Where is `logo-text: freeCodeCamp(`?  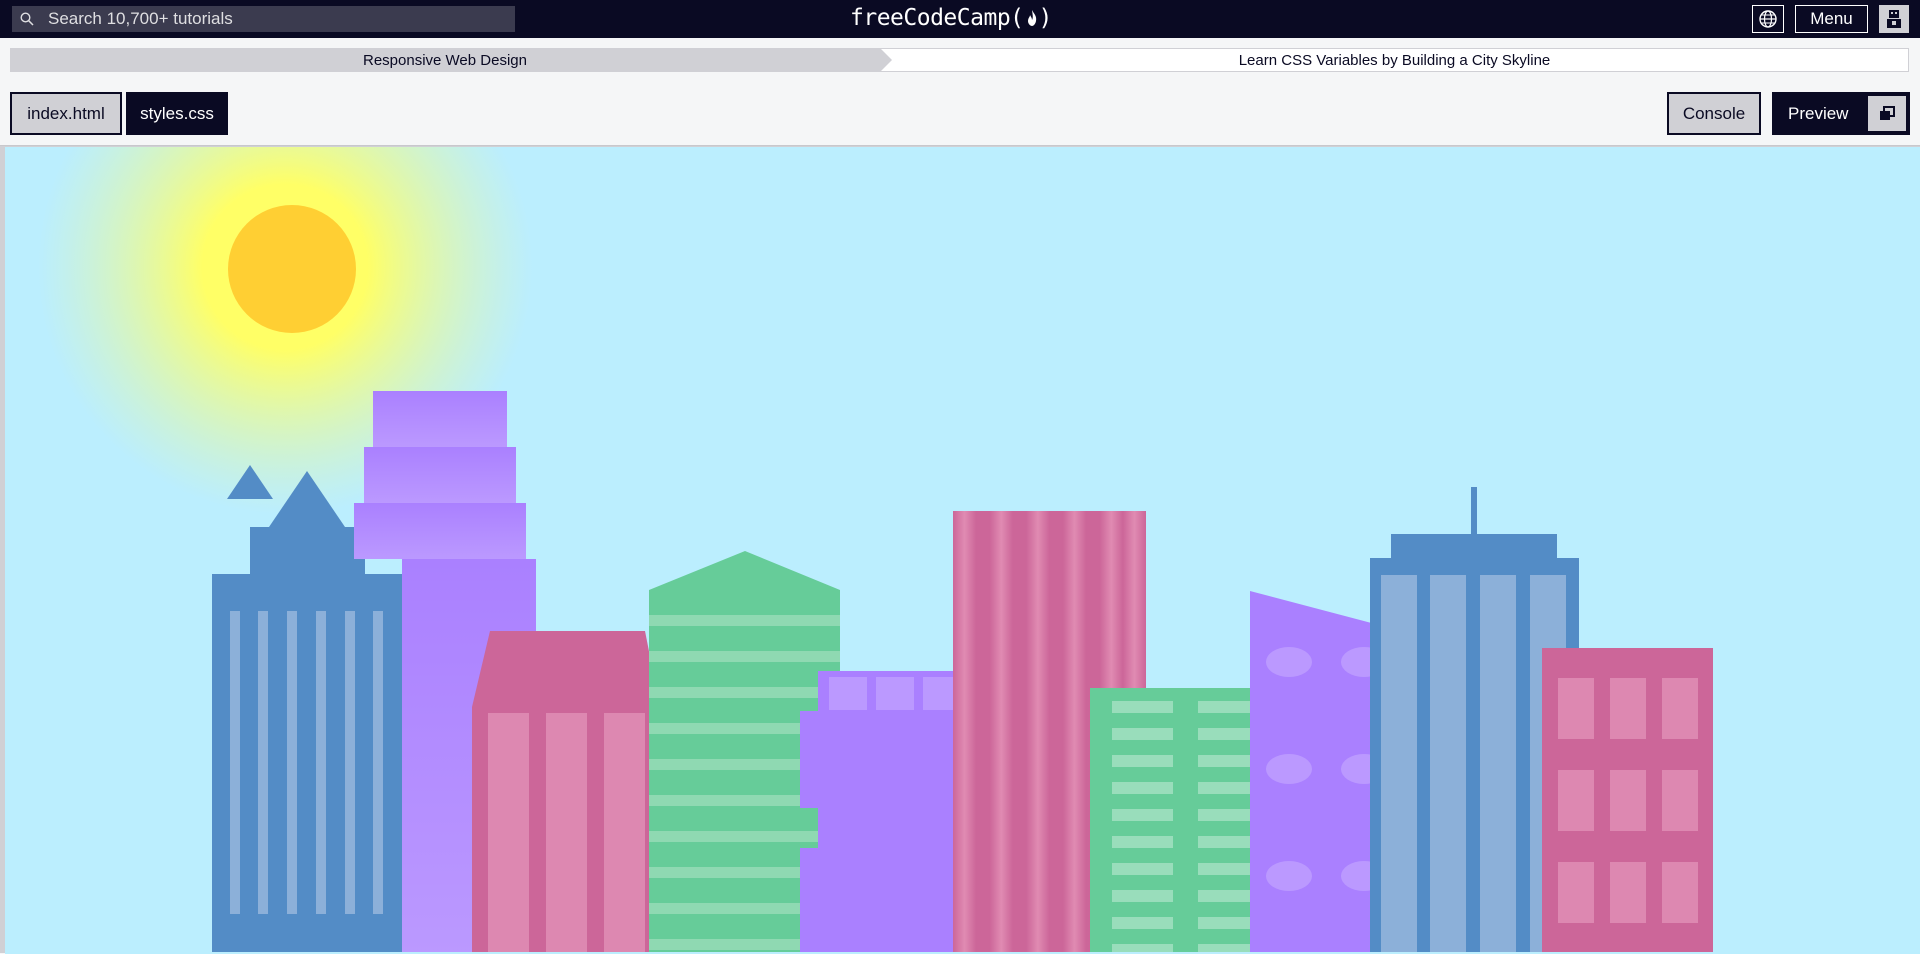
logo-text: freeCodeCamp( is located at coordinates (937, 18).